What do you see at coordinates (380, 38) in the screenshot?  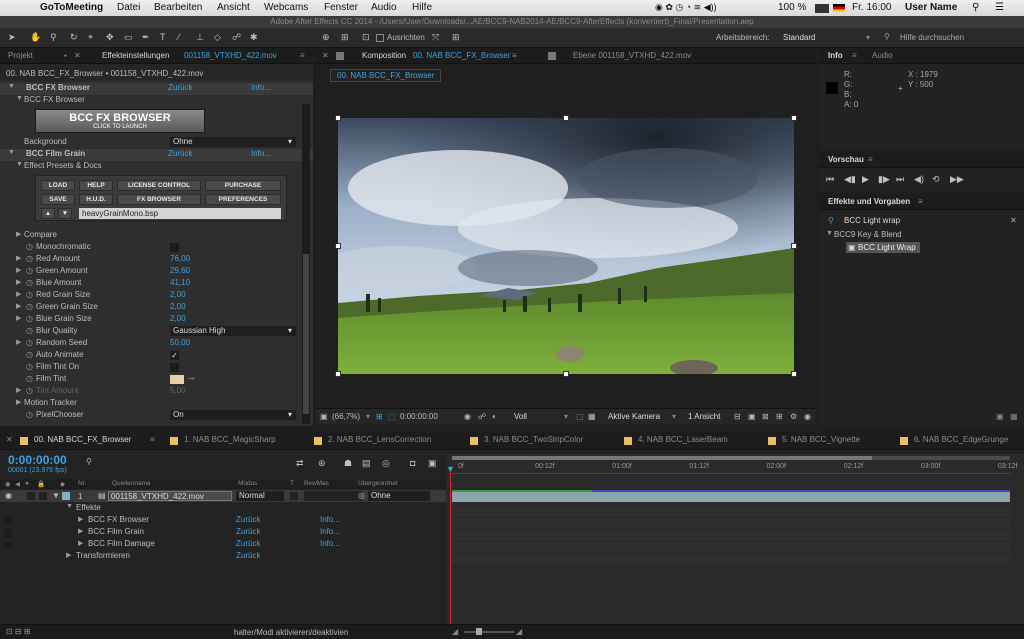 I see `align-checkbox` at bounding box center [380, 38].